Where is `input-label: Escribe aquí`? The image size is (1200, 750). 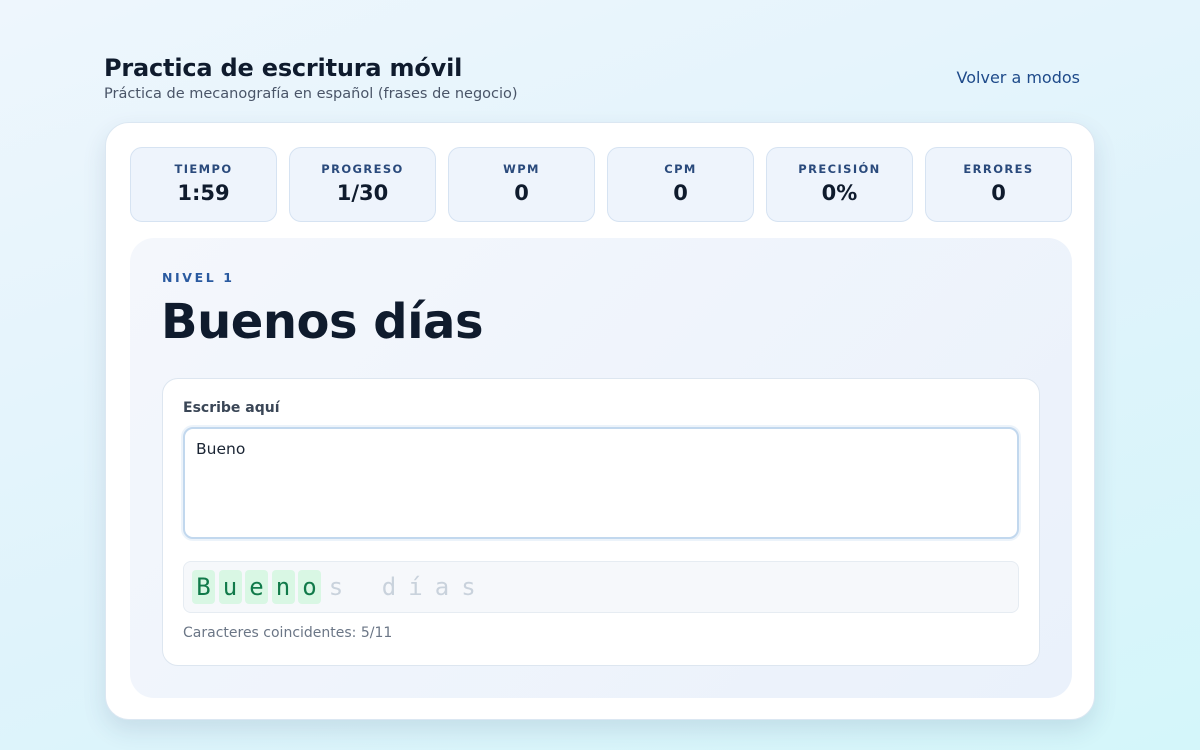
input-label: Escribe aquí is located at coordinates (231, 408).